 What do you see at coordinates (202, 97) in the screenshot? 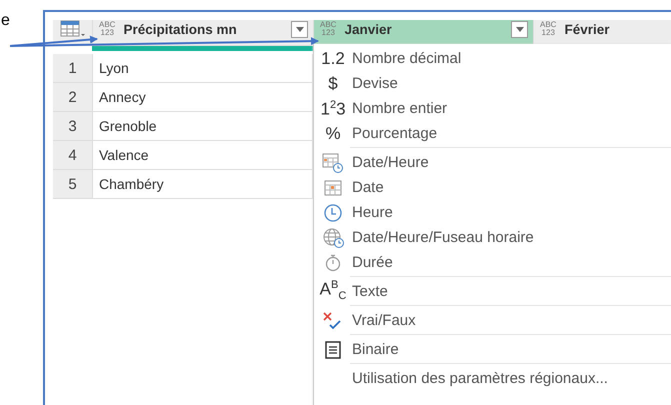
I see `table-cell: Annecy` at bounding box center [202, 97].